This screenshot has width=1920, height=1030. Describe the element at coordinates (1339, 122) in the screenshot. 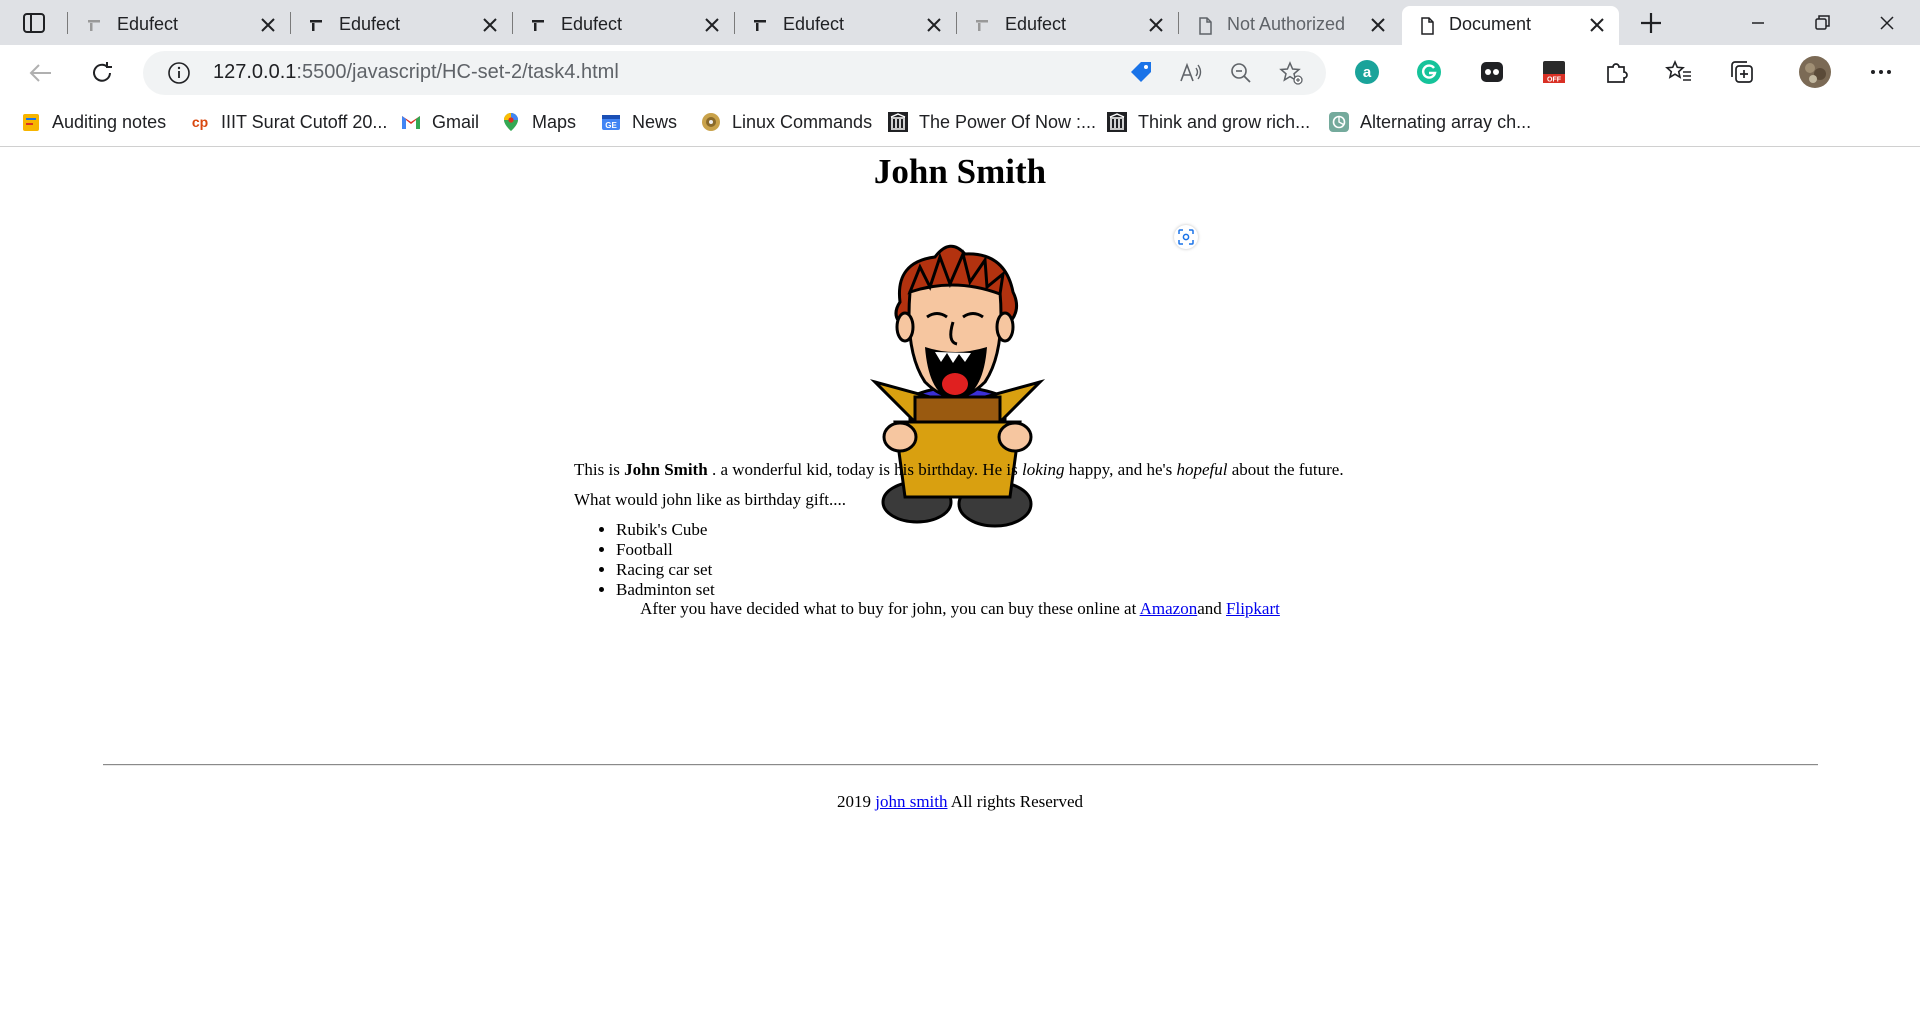

I see `openai-icon` at that location.